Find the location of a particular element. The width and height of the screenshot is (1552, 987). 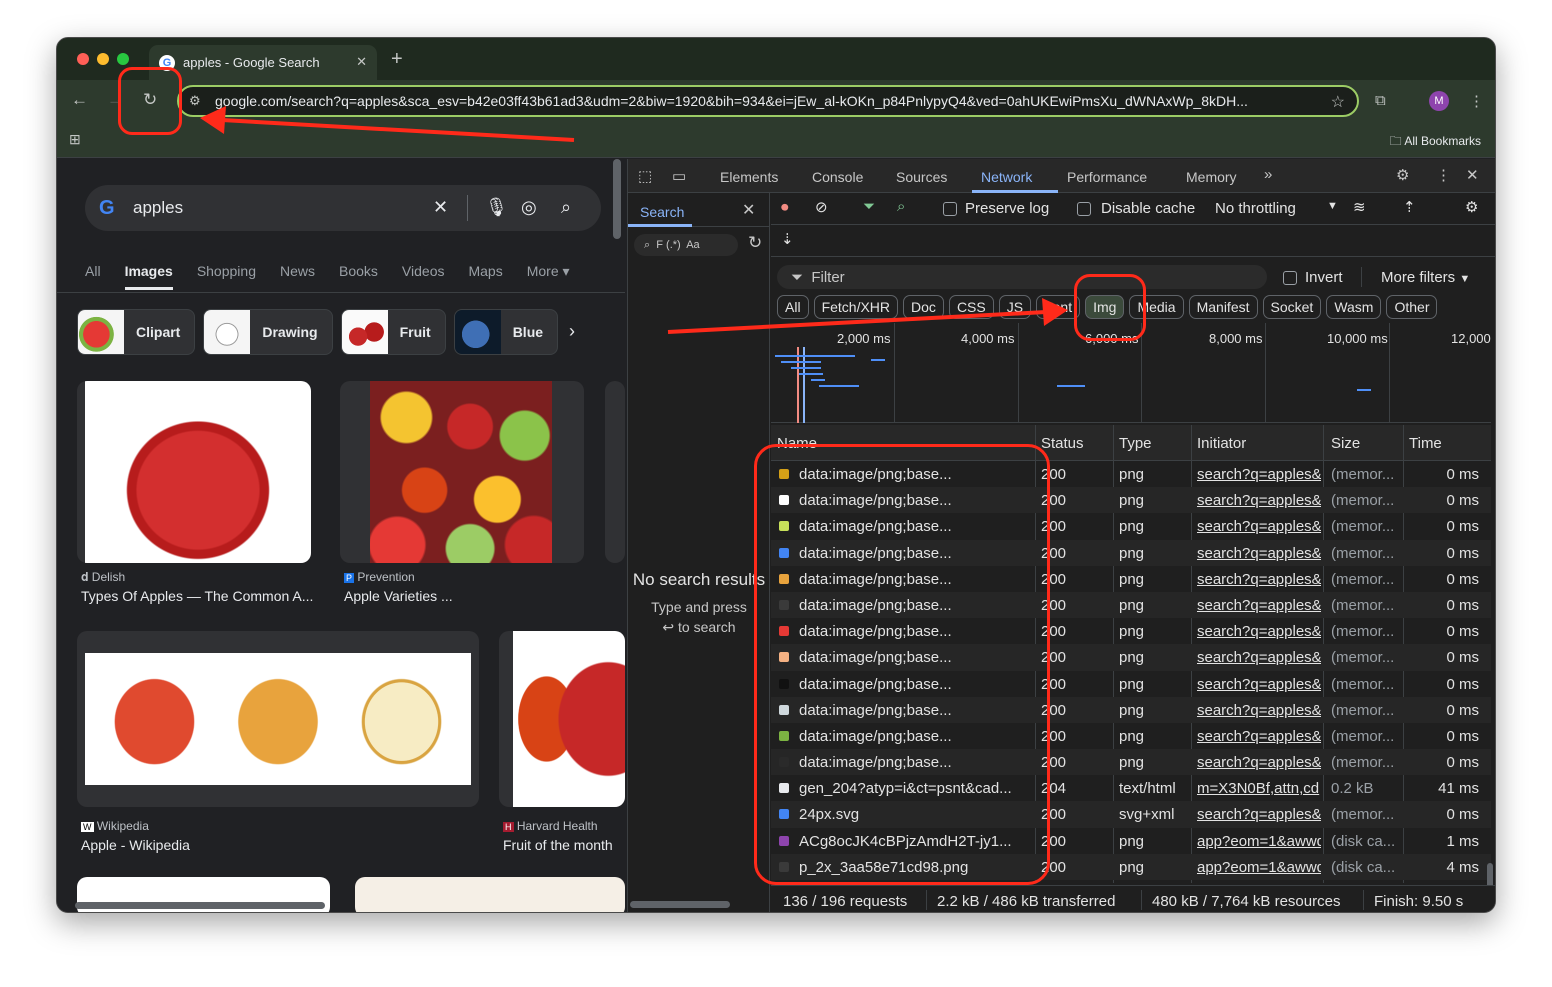

bookmark-star-icon: ☆ is located at coordinates (1338, 102).